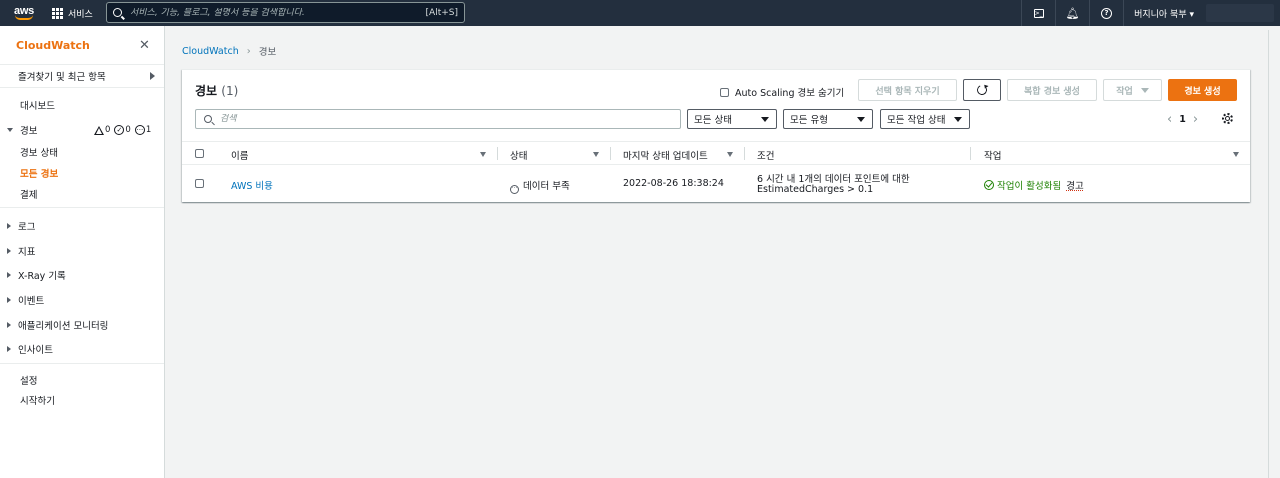 This screenshot has width=1280, height=478. I want to click on sidebar-divider, so click(82, 207).